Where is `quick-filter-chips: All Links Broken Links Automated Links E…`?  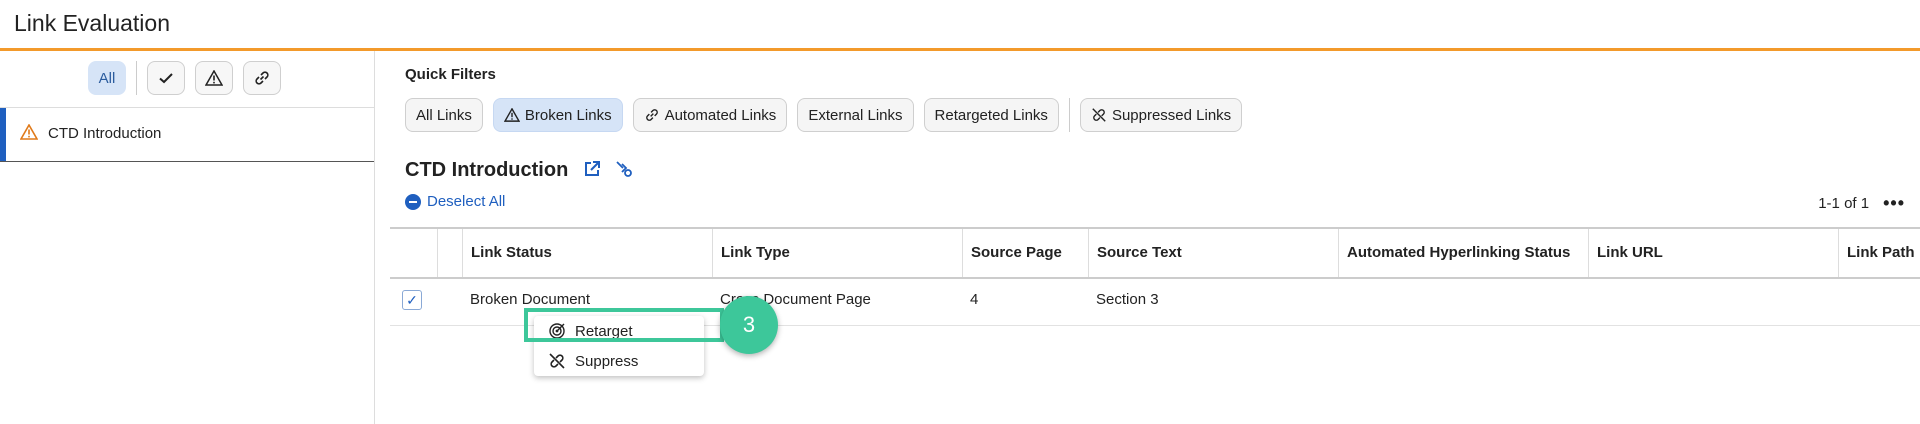
quick-filter-chips: All Links Broken Links Automated Links E… is located at coordinates (828, 115).